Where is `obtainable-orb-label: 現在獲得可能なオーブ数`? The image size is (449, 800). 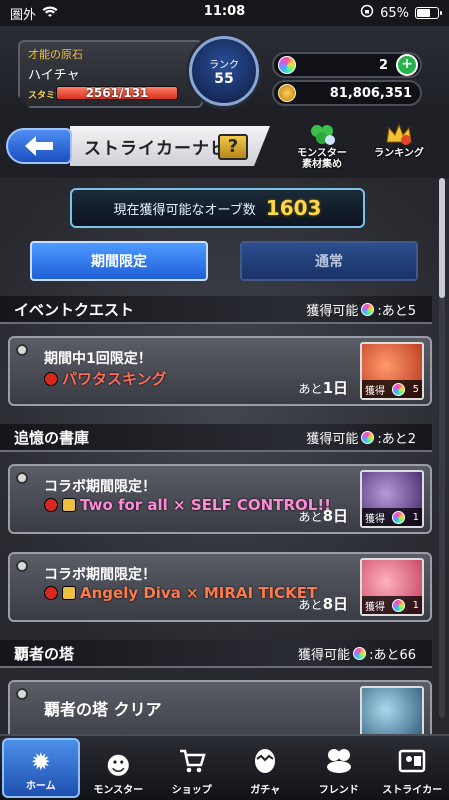 obtainable-orb-label: 現在獲得可能なオーブ数 is located at coordinates (184, 210).